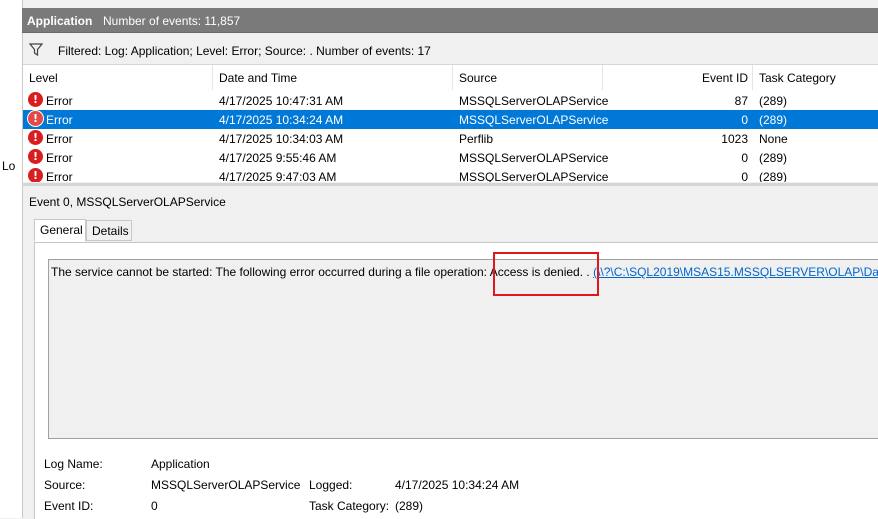 The width and height of the screenshot is (878, 519). Describe the element at coordinates (281, 139) in the screenshot. I see `cell-datetime: 4/17/2025 10:34:03 AM` at that location.